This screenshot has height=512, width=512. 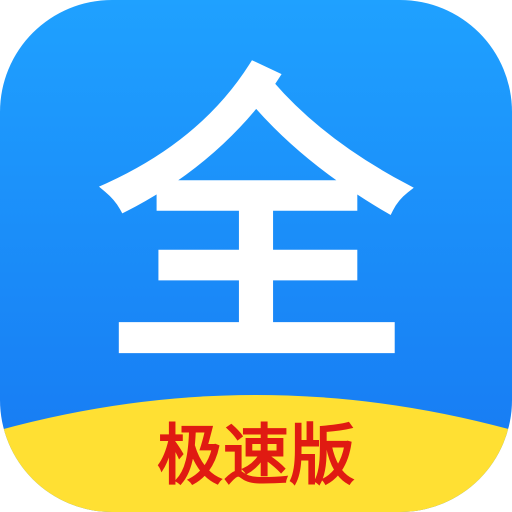 I want to click on badge-label: 极速版, so click(x=256, y=455).